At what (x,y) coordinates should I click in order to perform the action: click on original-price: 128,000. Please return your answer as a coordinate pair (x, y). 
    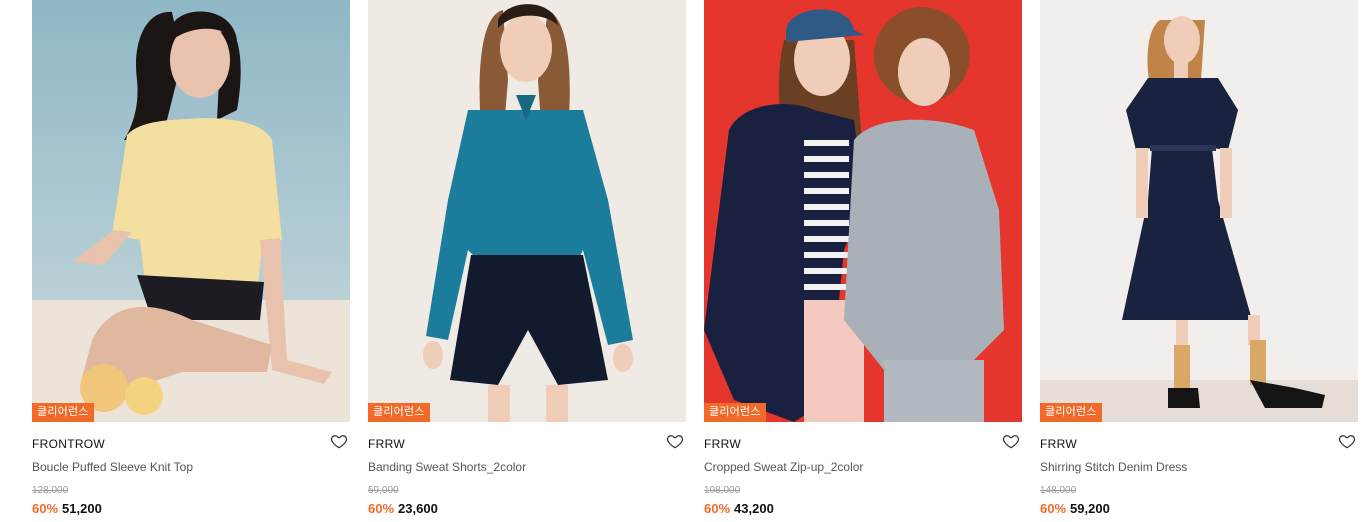
    Looking at the image, I should click on (50, 490).